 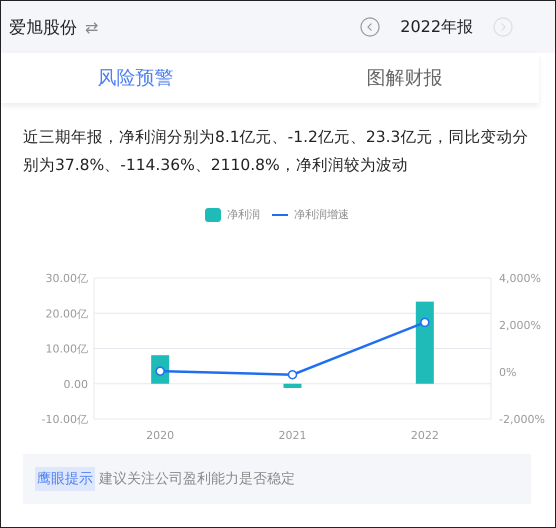 I want to click on x-axis-label: 2021, so click(x=292, y=435).